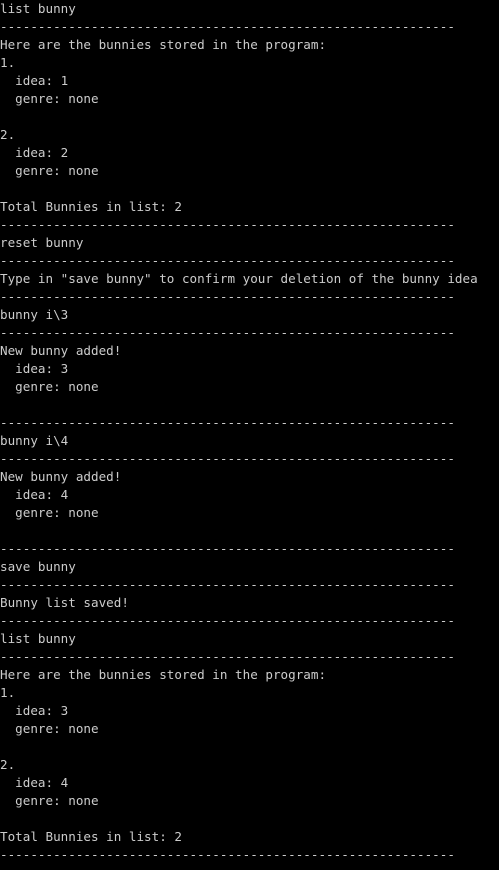 The image size is (499, 870). What do you see at coordinates (34, 80) in the screenshot?
I see `console-line: idea: 1` at bounding box center [34, 80].